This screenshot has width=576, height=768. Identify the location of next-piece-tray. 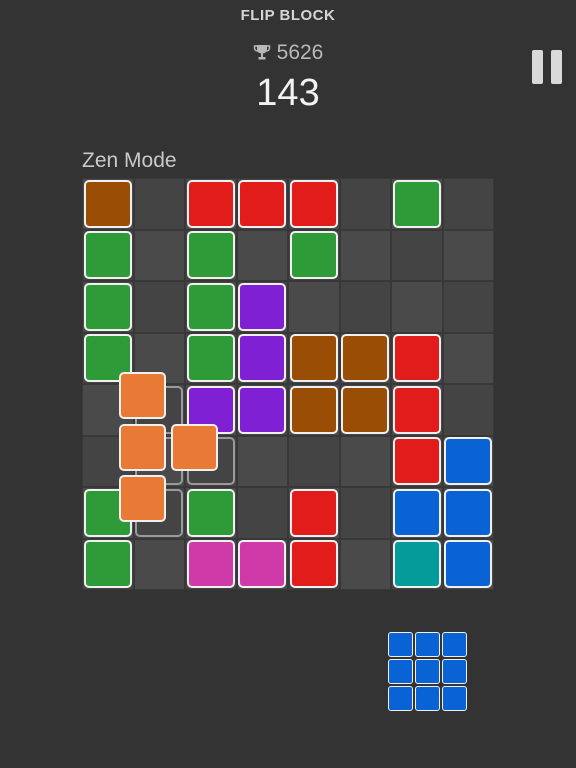
(427, 671).